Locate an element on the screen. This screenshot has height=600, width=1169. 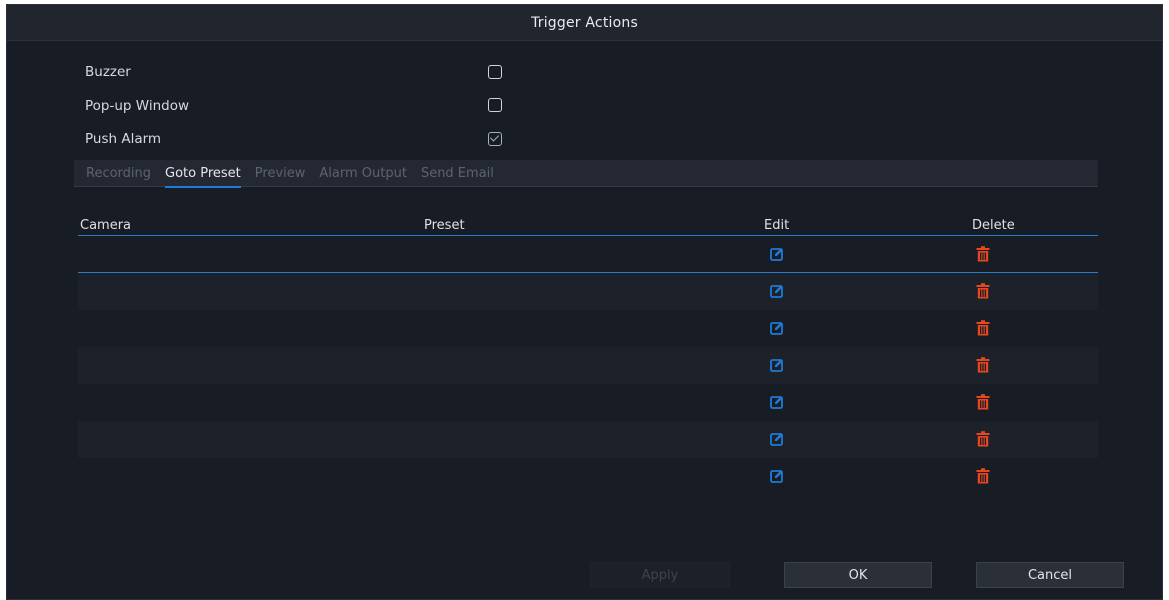
dialog-titlebar: Trigger Actions is located at coordinates (584, 23).